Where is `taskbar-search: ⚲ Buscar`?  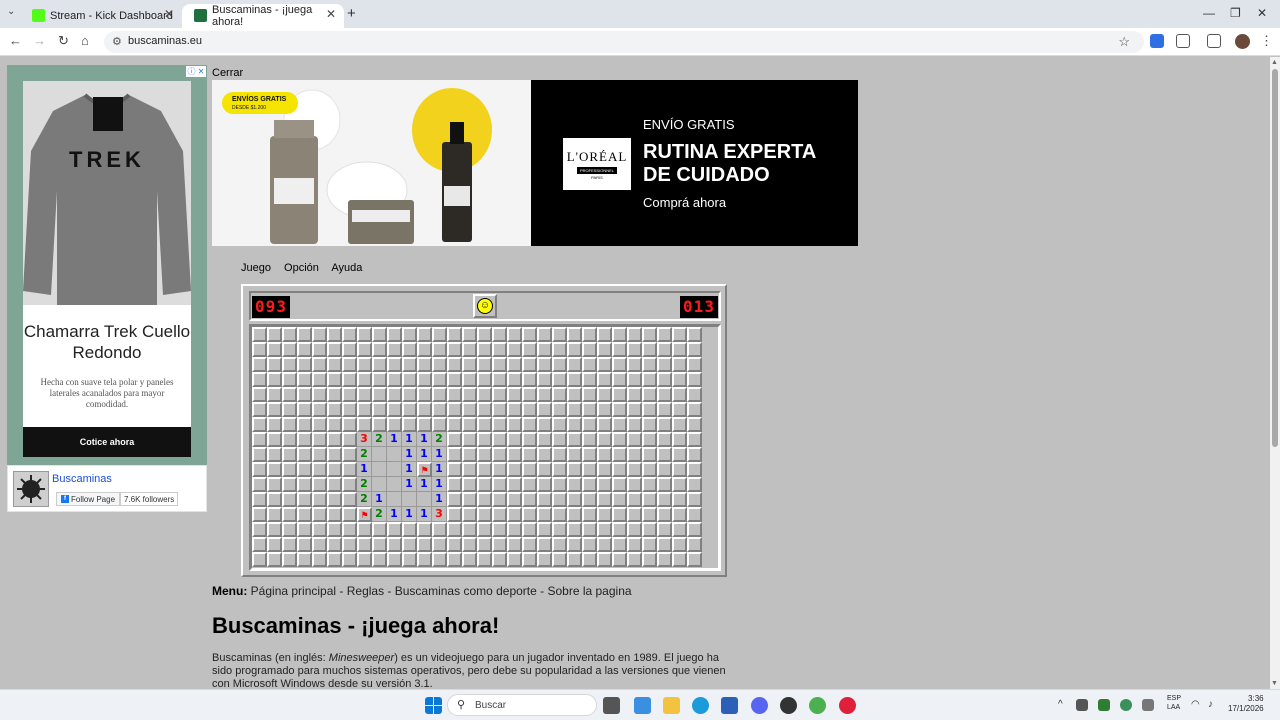
taskbar-search: ⚲ Buscar is located at coordinates (522, 705).